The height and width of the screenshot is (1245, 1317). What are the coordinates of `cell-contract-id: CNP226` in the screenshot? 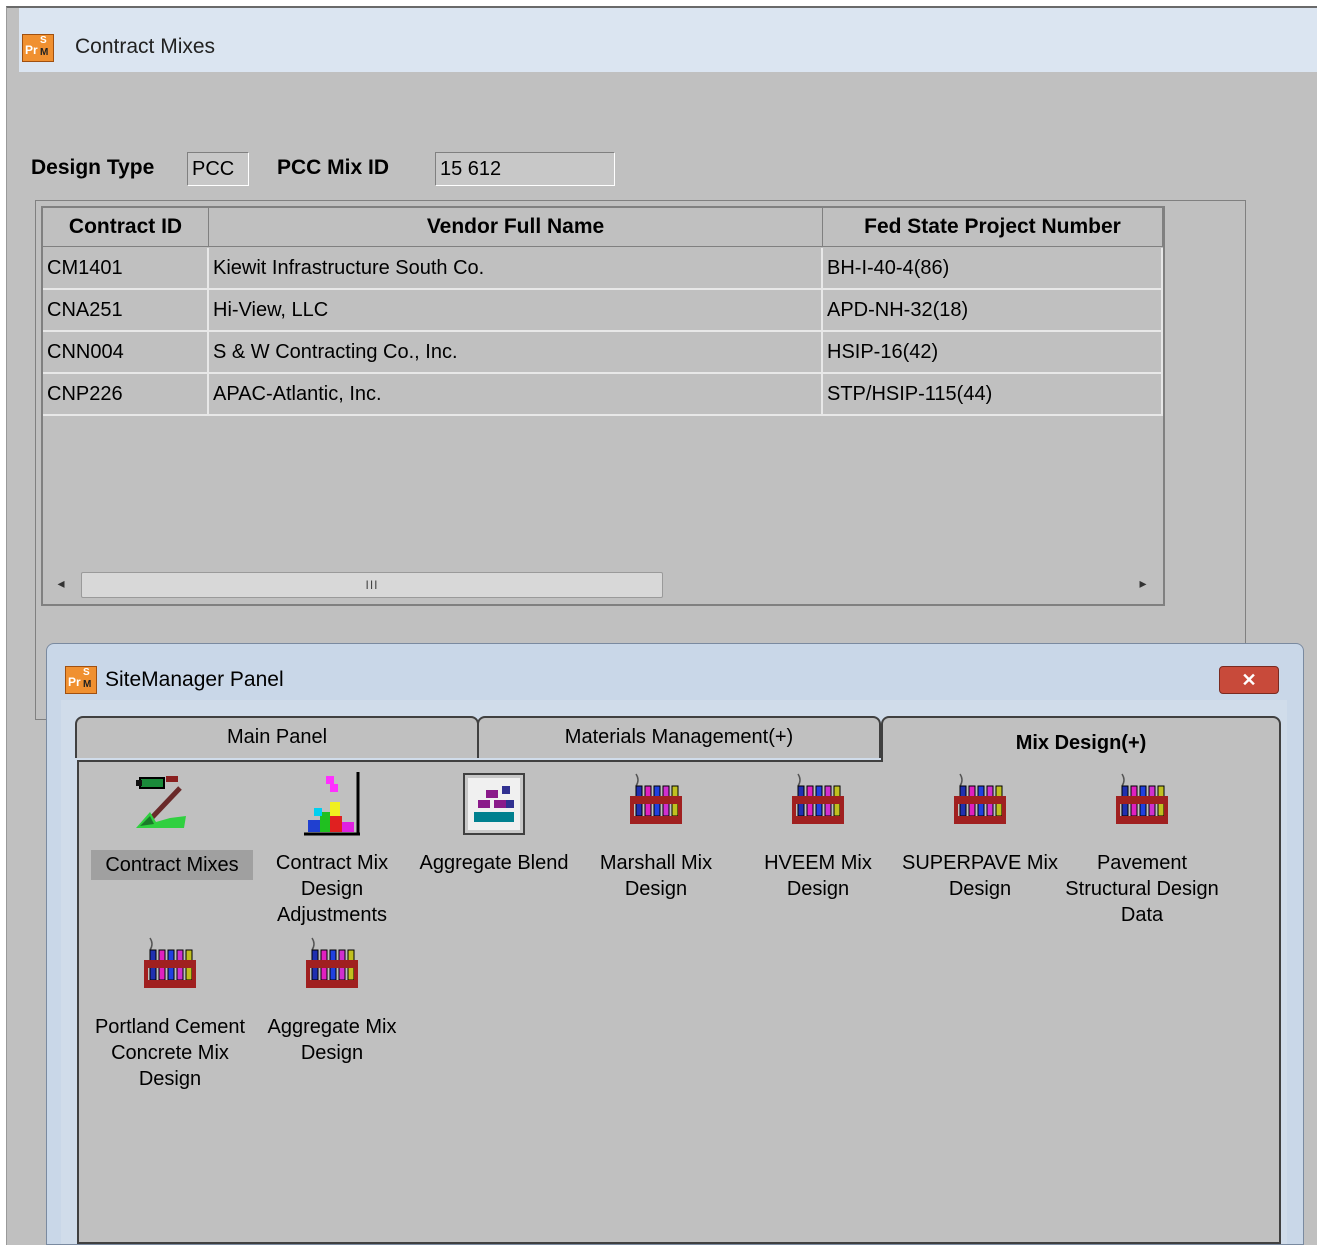 It's located at (126, 394).